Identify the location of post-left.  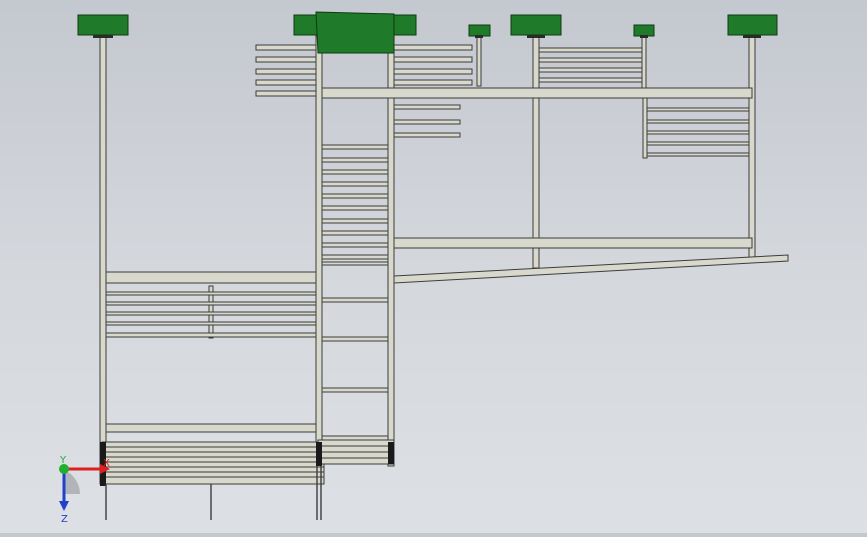
(103, 260).